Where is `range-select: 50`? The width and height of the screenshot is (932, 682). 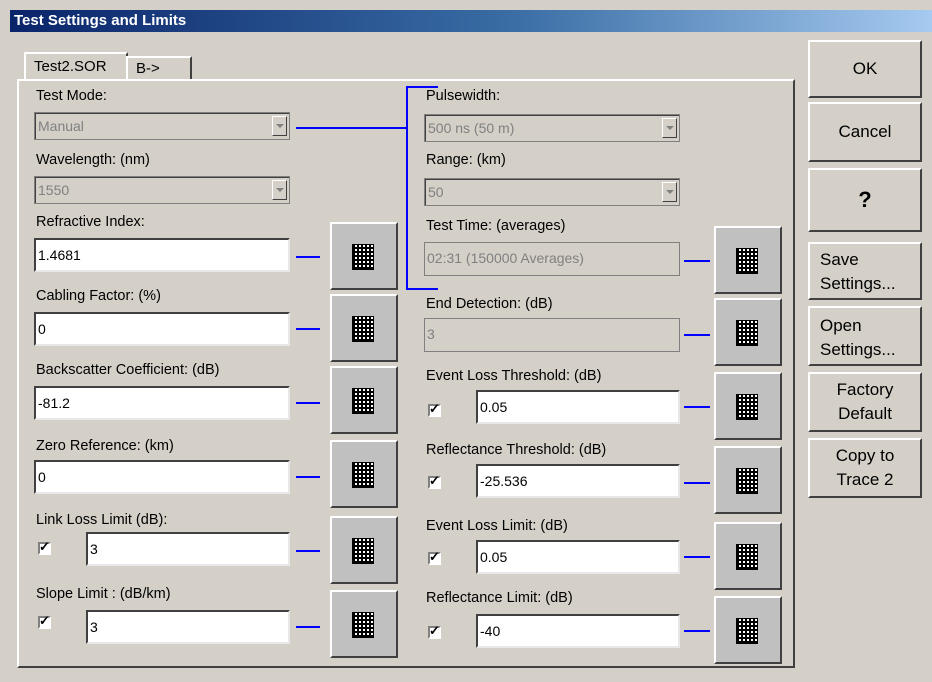
range-select: 50 is located at coordinates (552, 192).